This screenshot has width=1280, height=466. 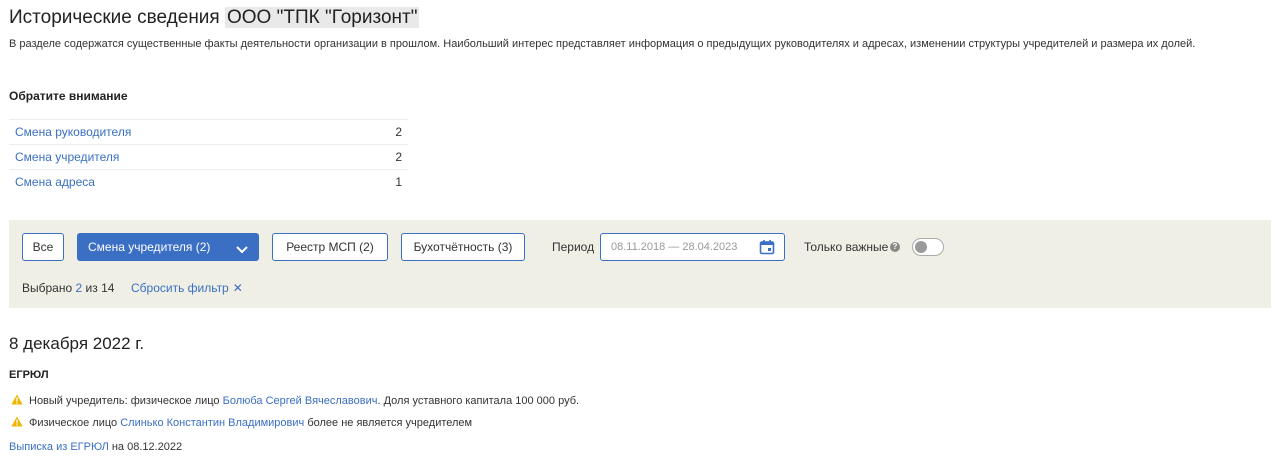 What do you see at coordinates (55, 182) in the screenshot?
I see `address-change-link: Смена адреса` at bounding box center [55, 182].